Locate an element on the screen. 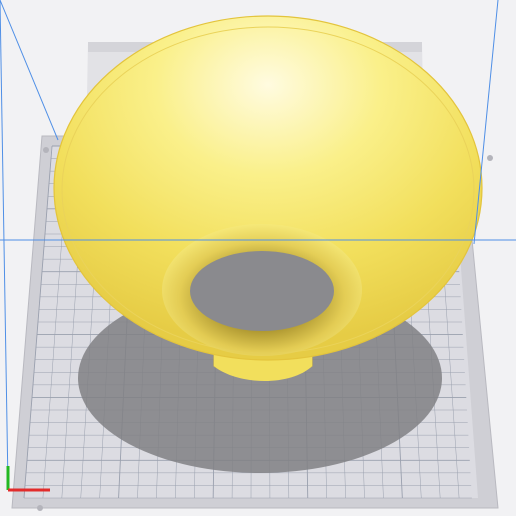  plate-screw-bottom-right is located at coordinates (40, 508).